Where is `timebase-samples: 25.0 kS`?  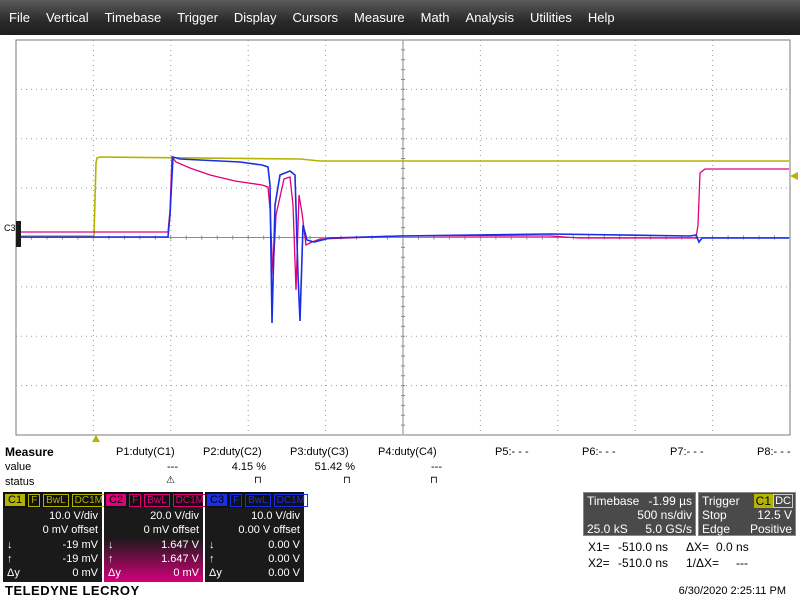 timebase-samples: 25.0 kS is located at coordinates (607, 529).